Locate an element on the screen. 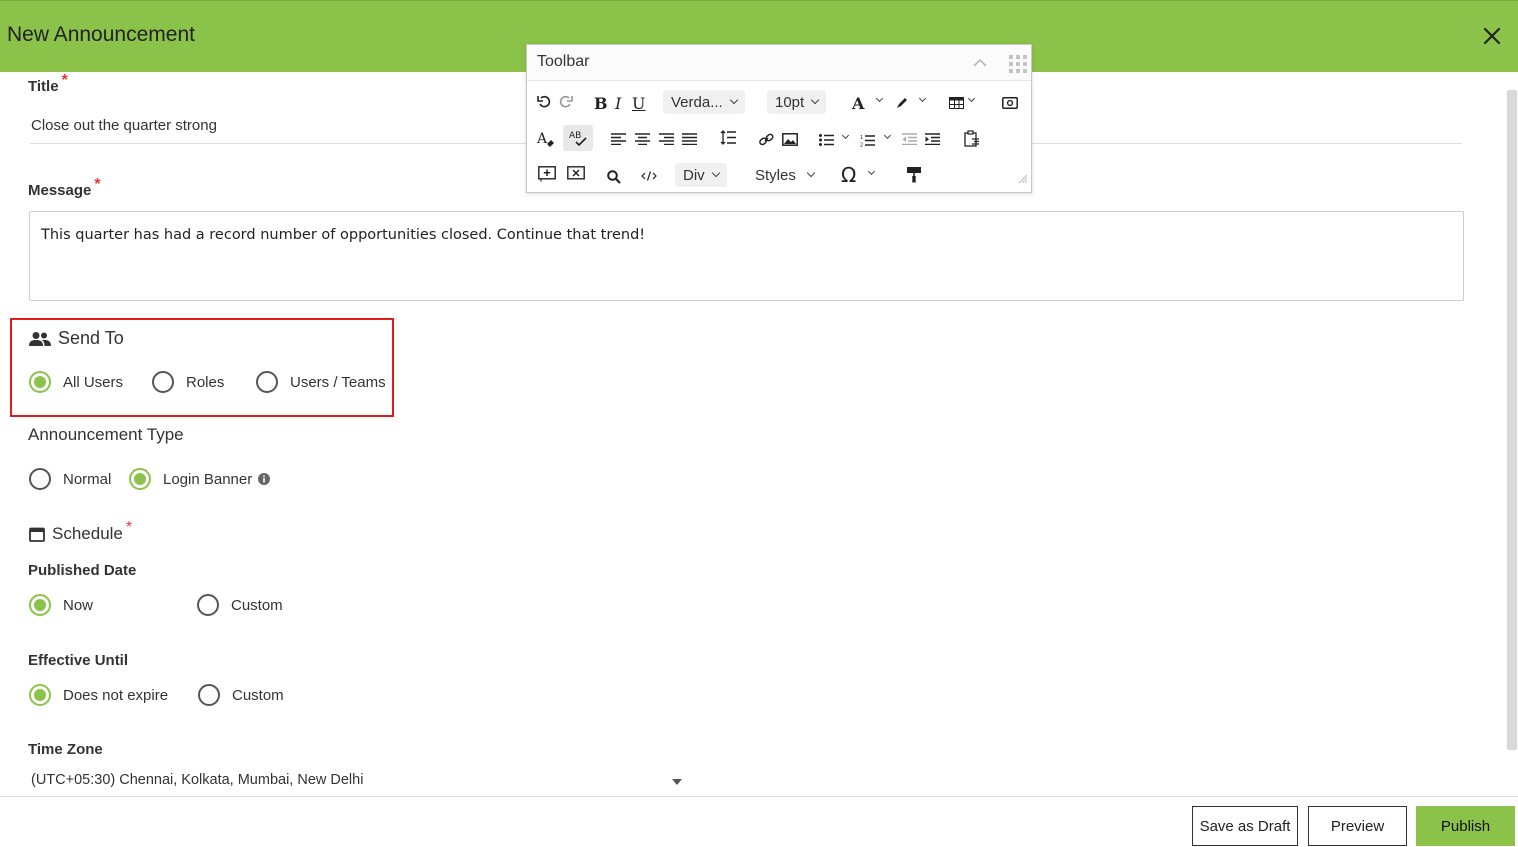 This screenshot has height=847, width=1518. line-height-icon is located at coordinates (728, 137).